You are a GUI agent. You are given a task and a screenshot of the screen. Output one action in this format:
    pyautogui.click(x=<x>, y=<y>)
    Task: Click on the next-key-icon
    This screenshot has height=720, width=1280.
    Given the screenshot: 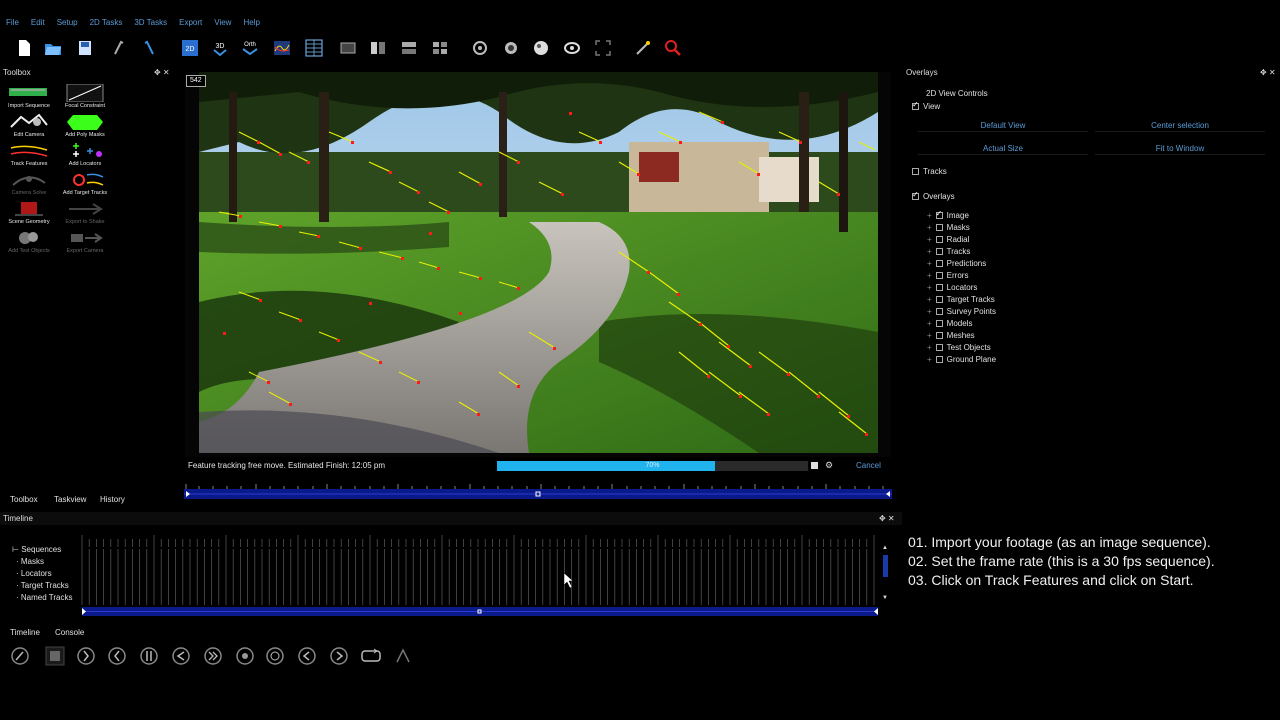 What is the action you would take?
    pyautogui.click(x=339, y=656)
    